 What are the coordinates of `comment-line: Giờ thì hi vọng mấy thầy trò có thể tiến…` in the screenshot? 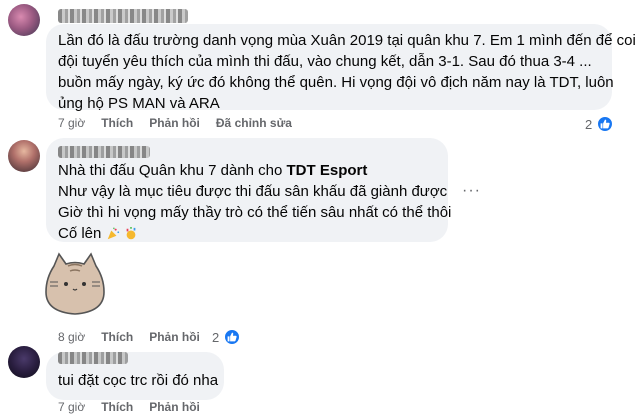 It's located at (255, 212).